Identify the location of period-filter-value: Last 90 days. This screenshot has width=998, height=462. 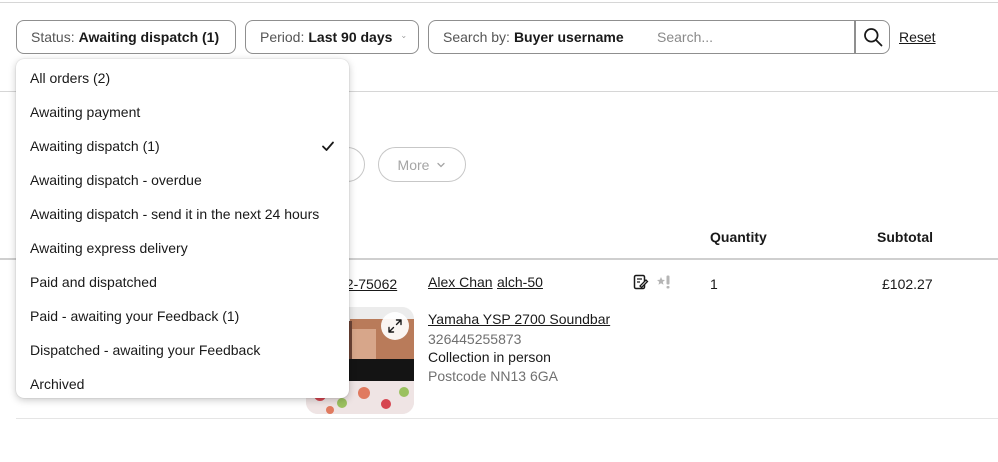
(350, 37).